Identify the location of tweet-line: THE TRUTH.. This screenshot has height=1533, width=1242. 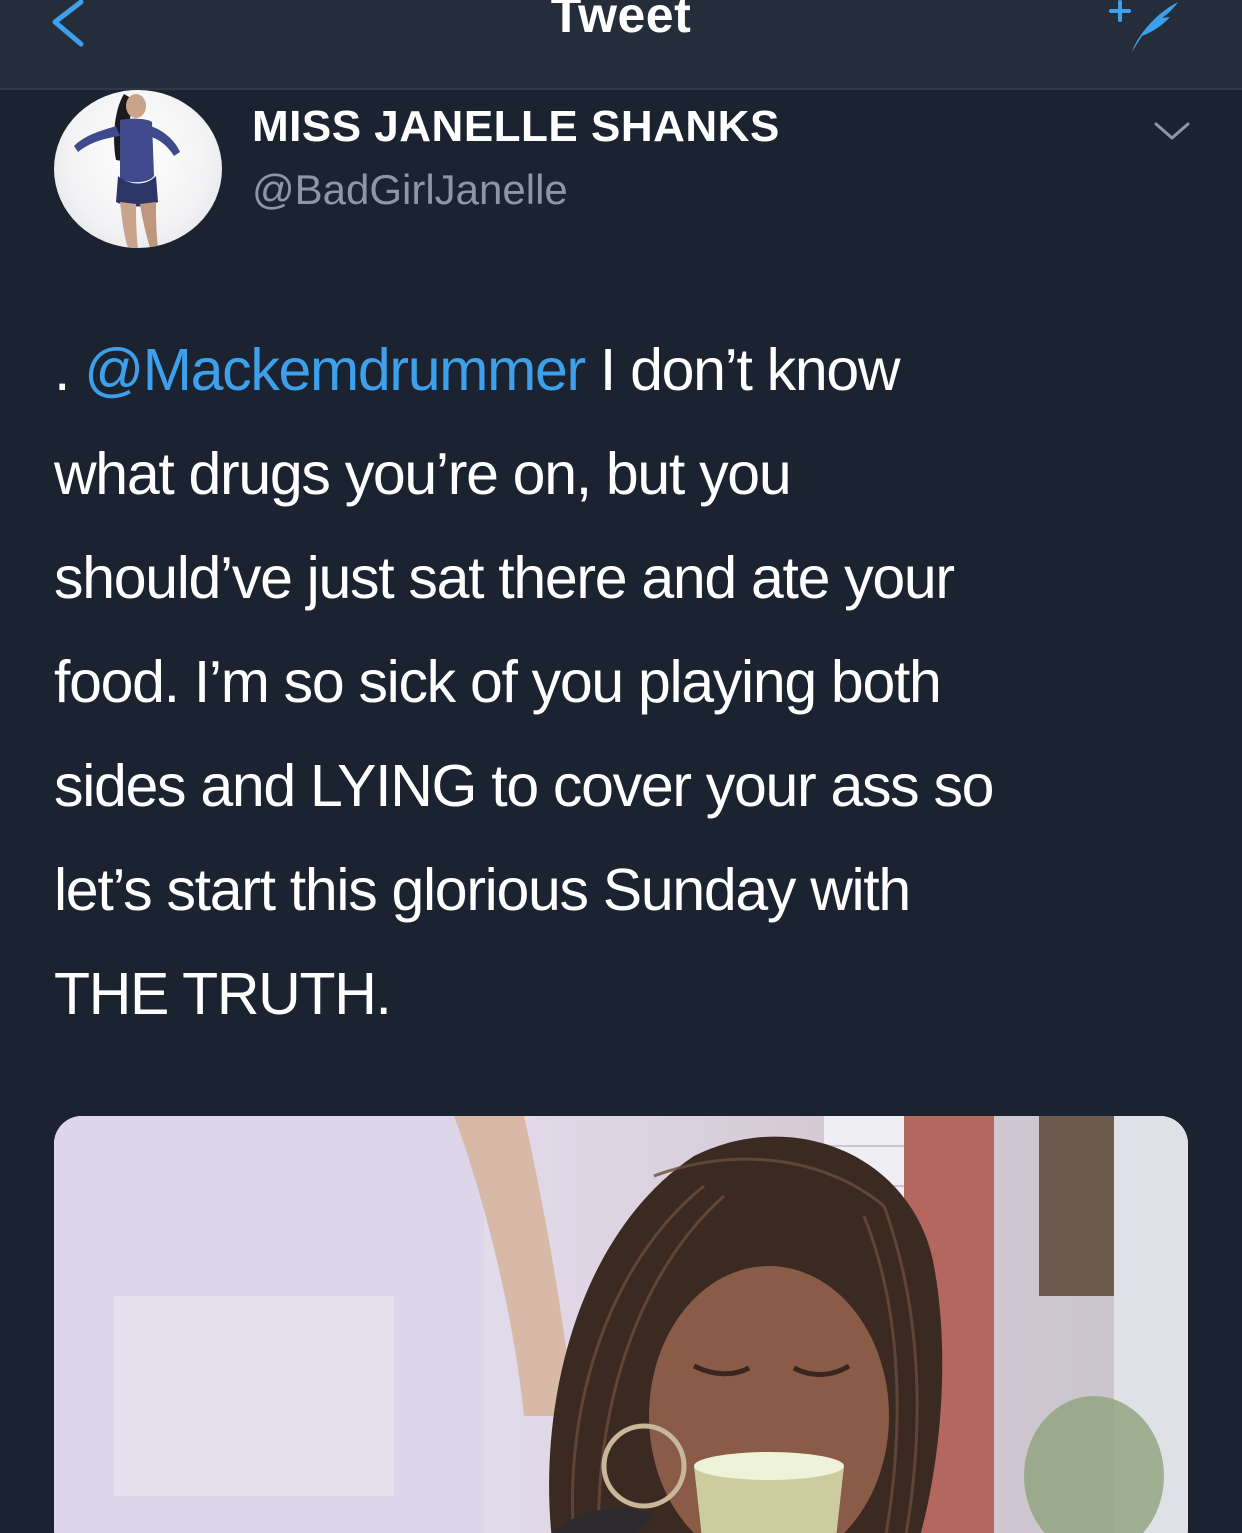
(223, 994).